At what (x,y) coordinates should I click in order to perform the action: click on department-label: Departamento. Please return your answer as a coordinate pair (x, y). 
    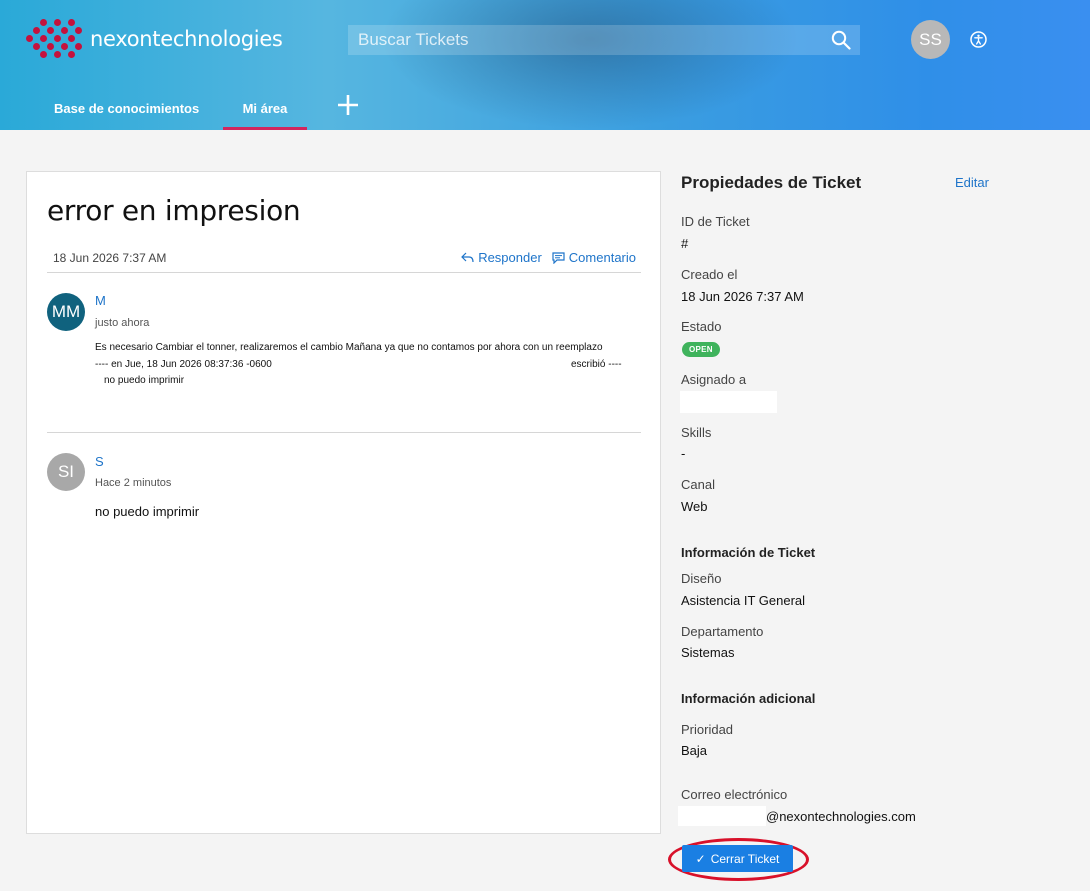
    Looking at the image, I should click on (722, 631).